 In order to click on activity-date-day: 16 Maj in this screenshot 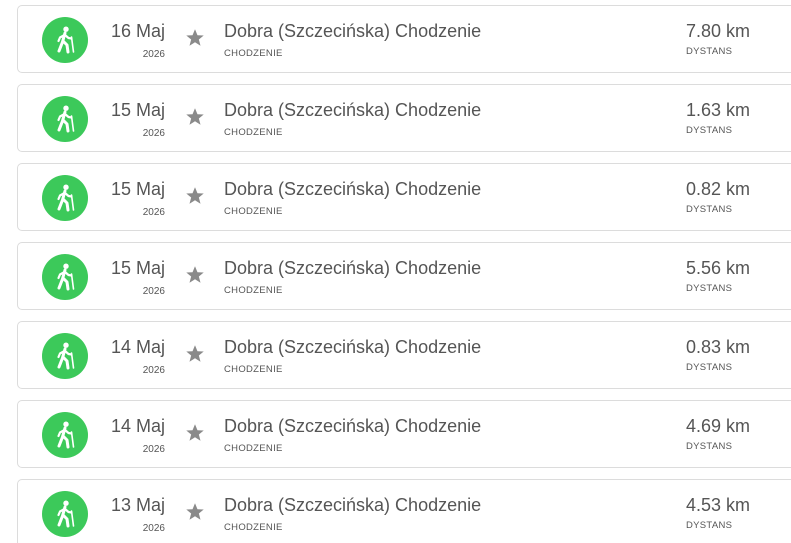, I will do `click(137, 31)`.